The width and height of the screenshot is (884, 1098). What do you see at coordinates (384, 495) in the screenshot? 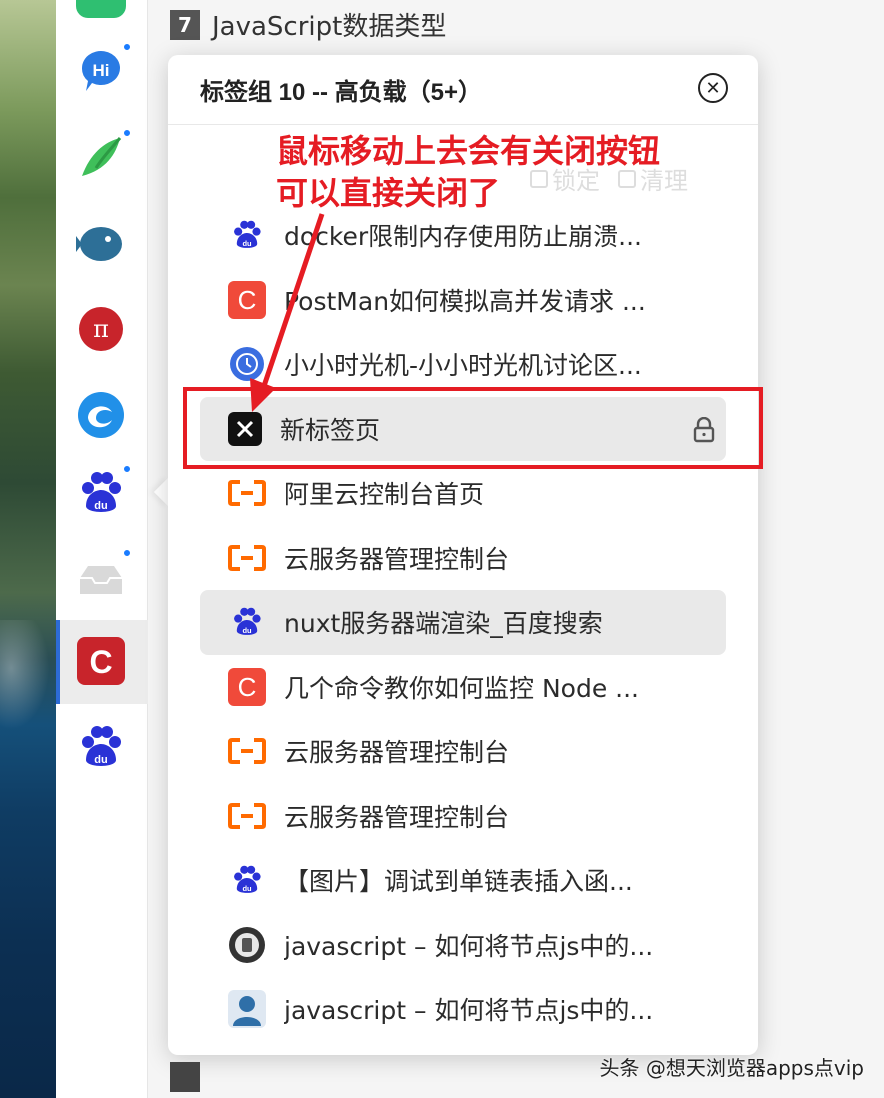
I see `tab-title: 阿里云控制台首页` at bounding box center [384, 495].